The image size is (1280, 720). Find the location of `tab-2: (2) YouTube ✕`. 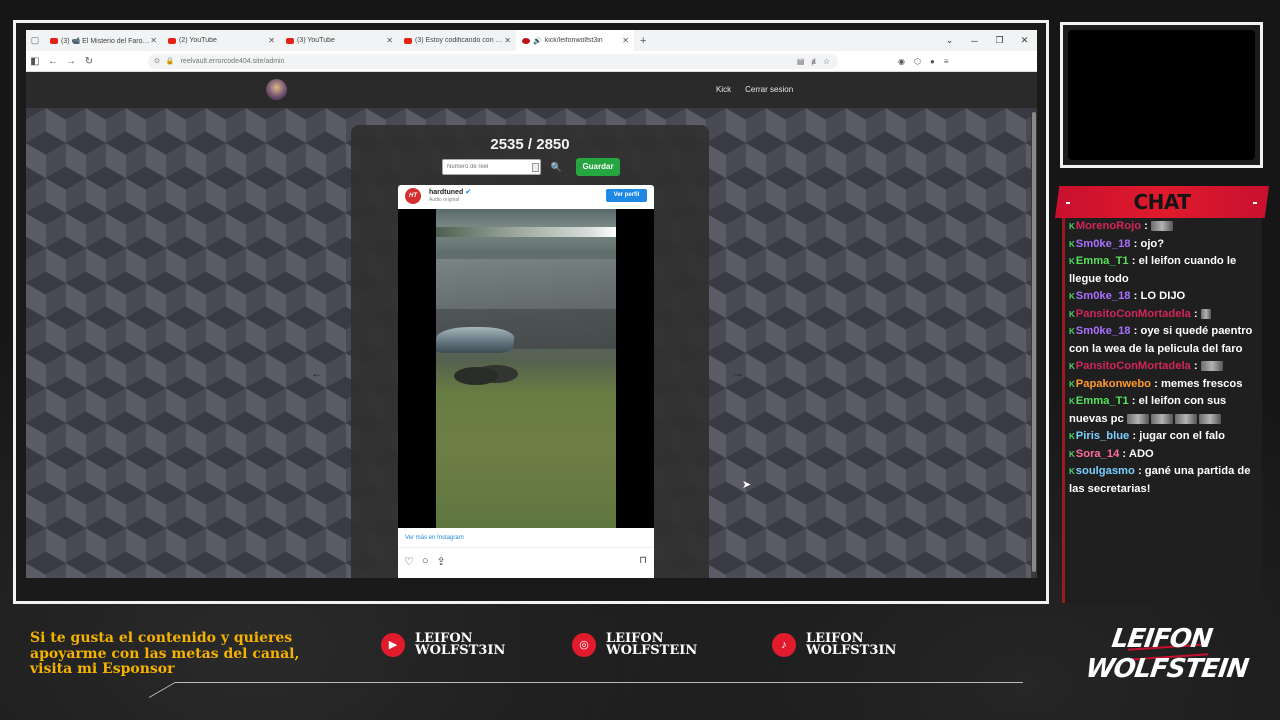

tab-2: (2) YouTube ✕ is located at coordinates (221, 40).